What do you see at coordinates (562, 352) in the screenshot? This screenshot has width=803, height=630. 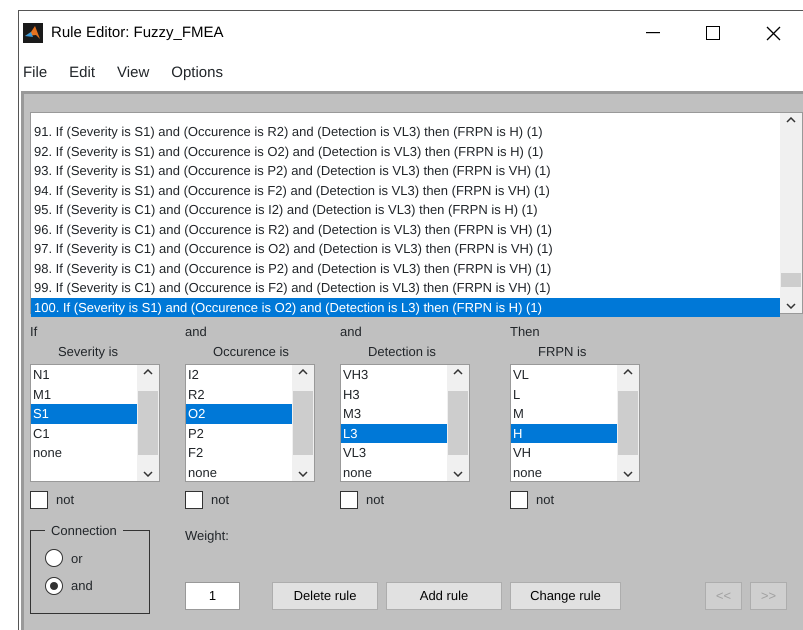 I see `variable-label: FRPN is` at bounding box center [562, 352].